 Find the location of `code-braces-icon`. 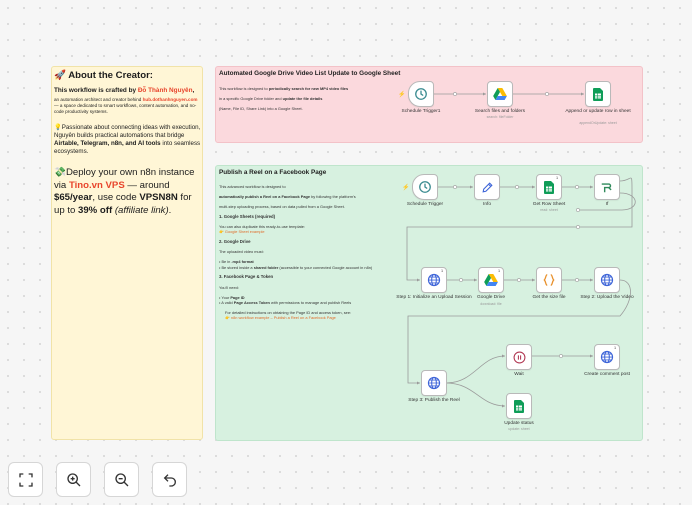

code-braces-icon is located at coordinates (549, 280).